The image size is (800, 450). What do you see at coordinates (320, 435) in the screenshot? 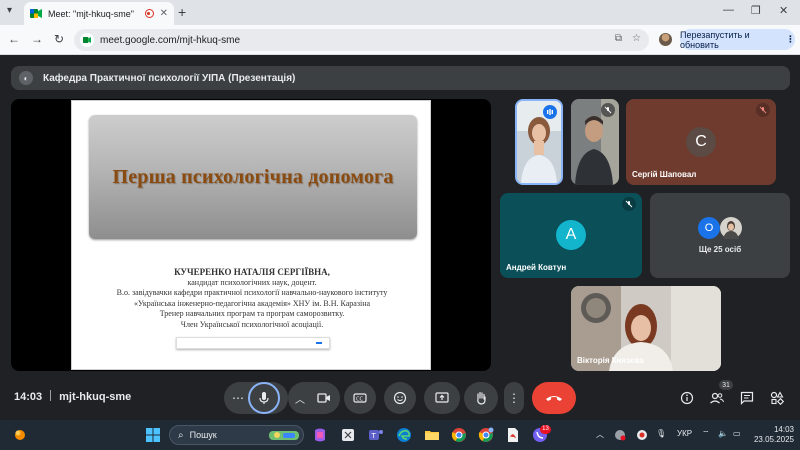
I see `copilot-icon` at bounding box center [320, 435].